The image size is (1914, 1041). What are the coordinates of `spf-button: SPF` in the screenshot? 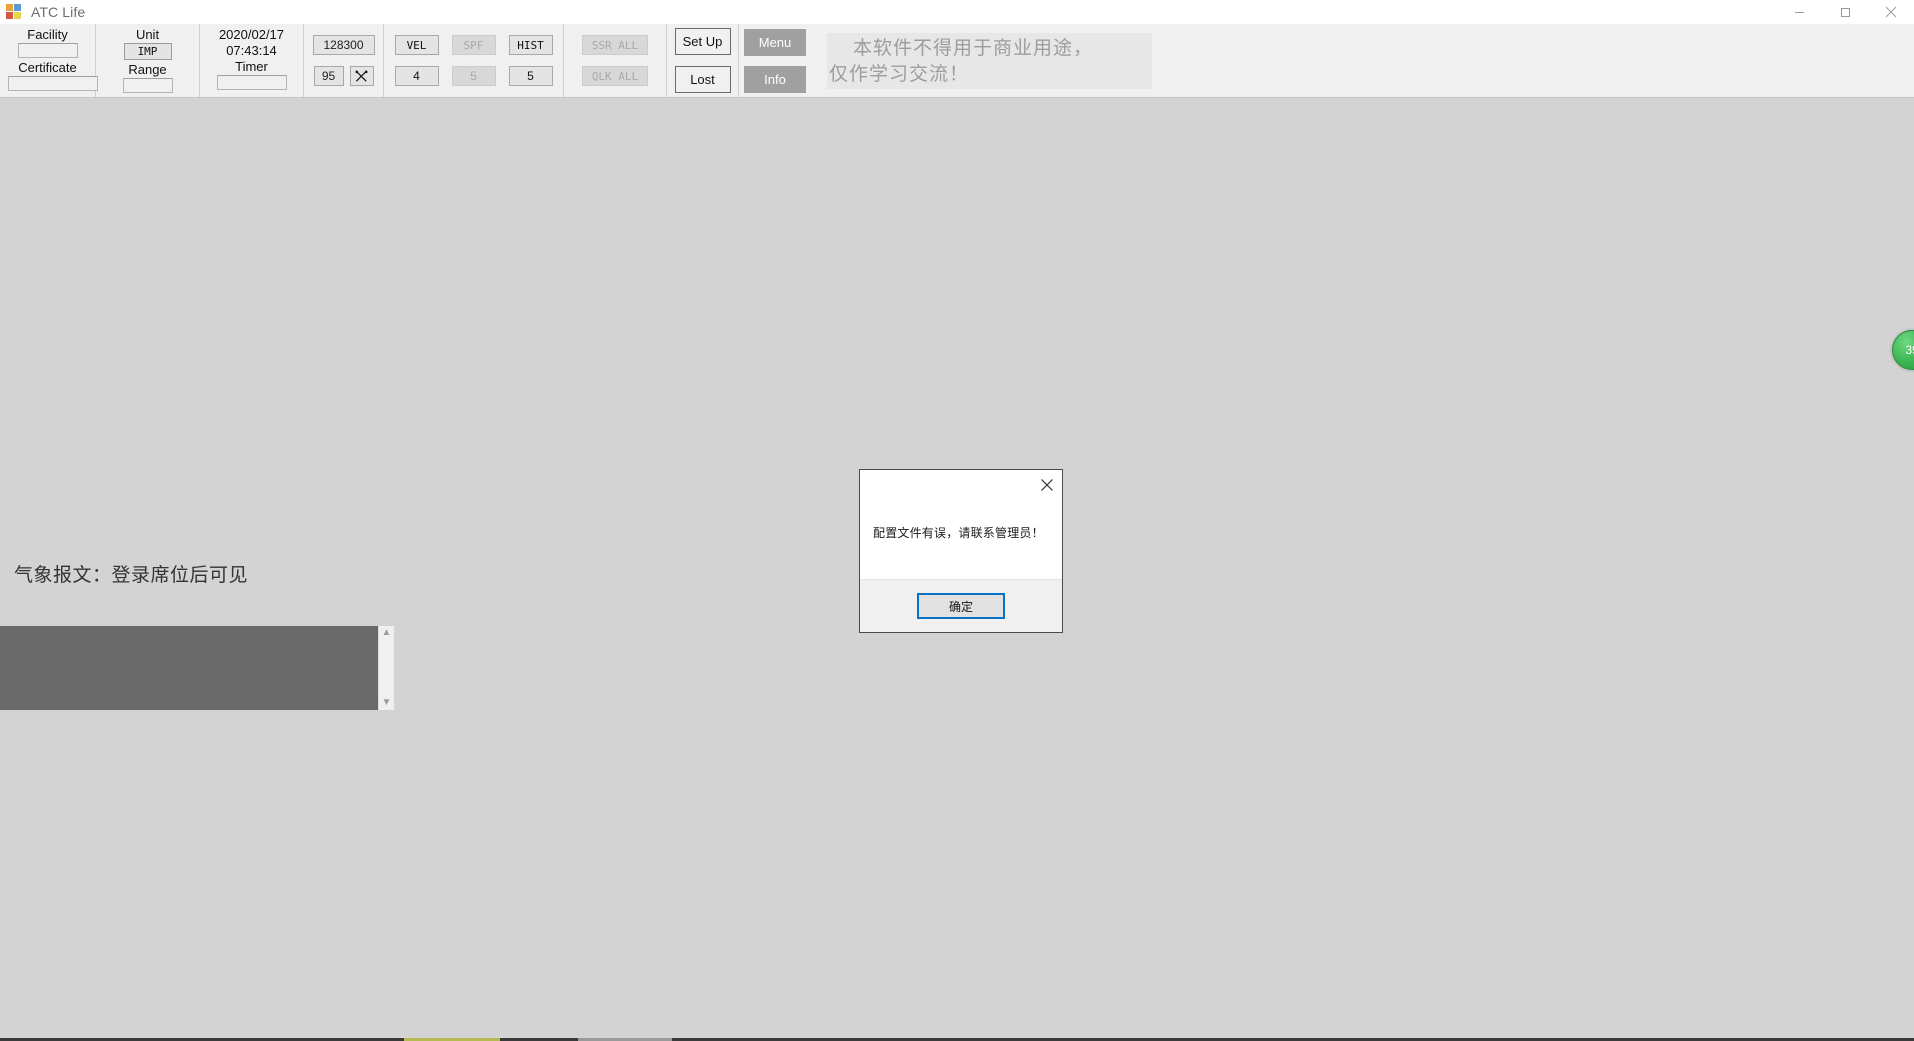 It's located at (473, 45).